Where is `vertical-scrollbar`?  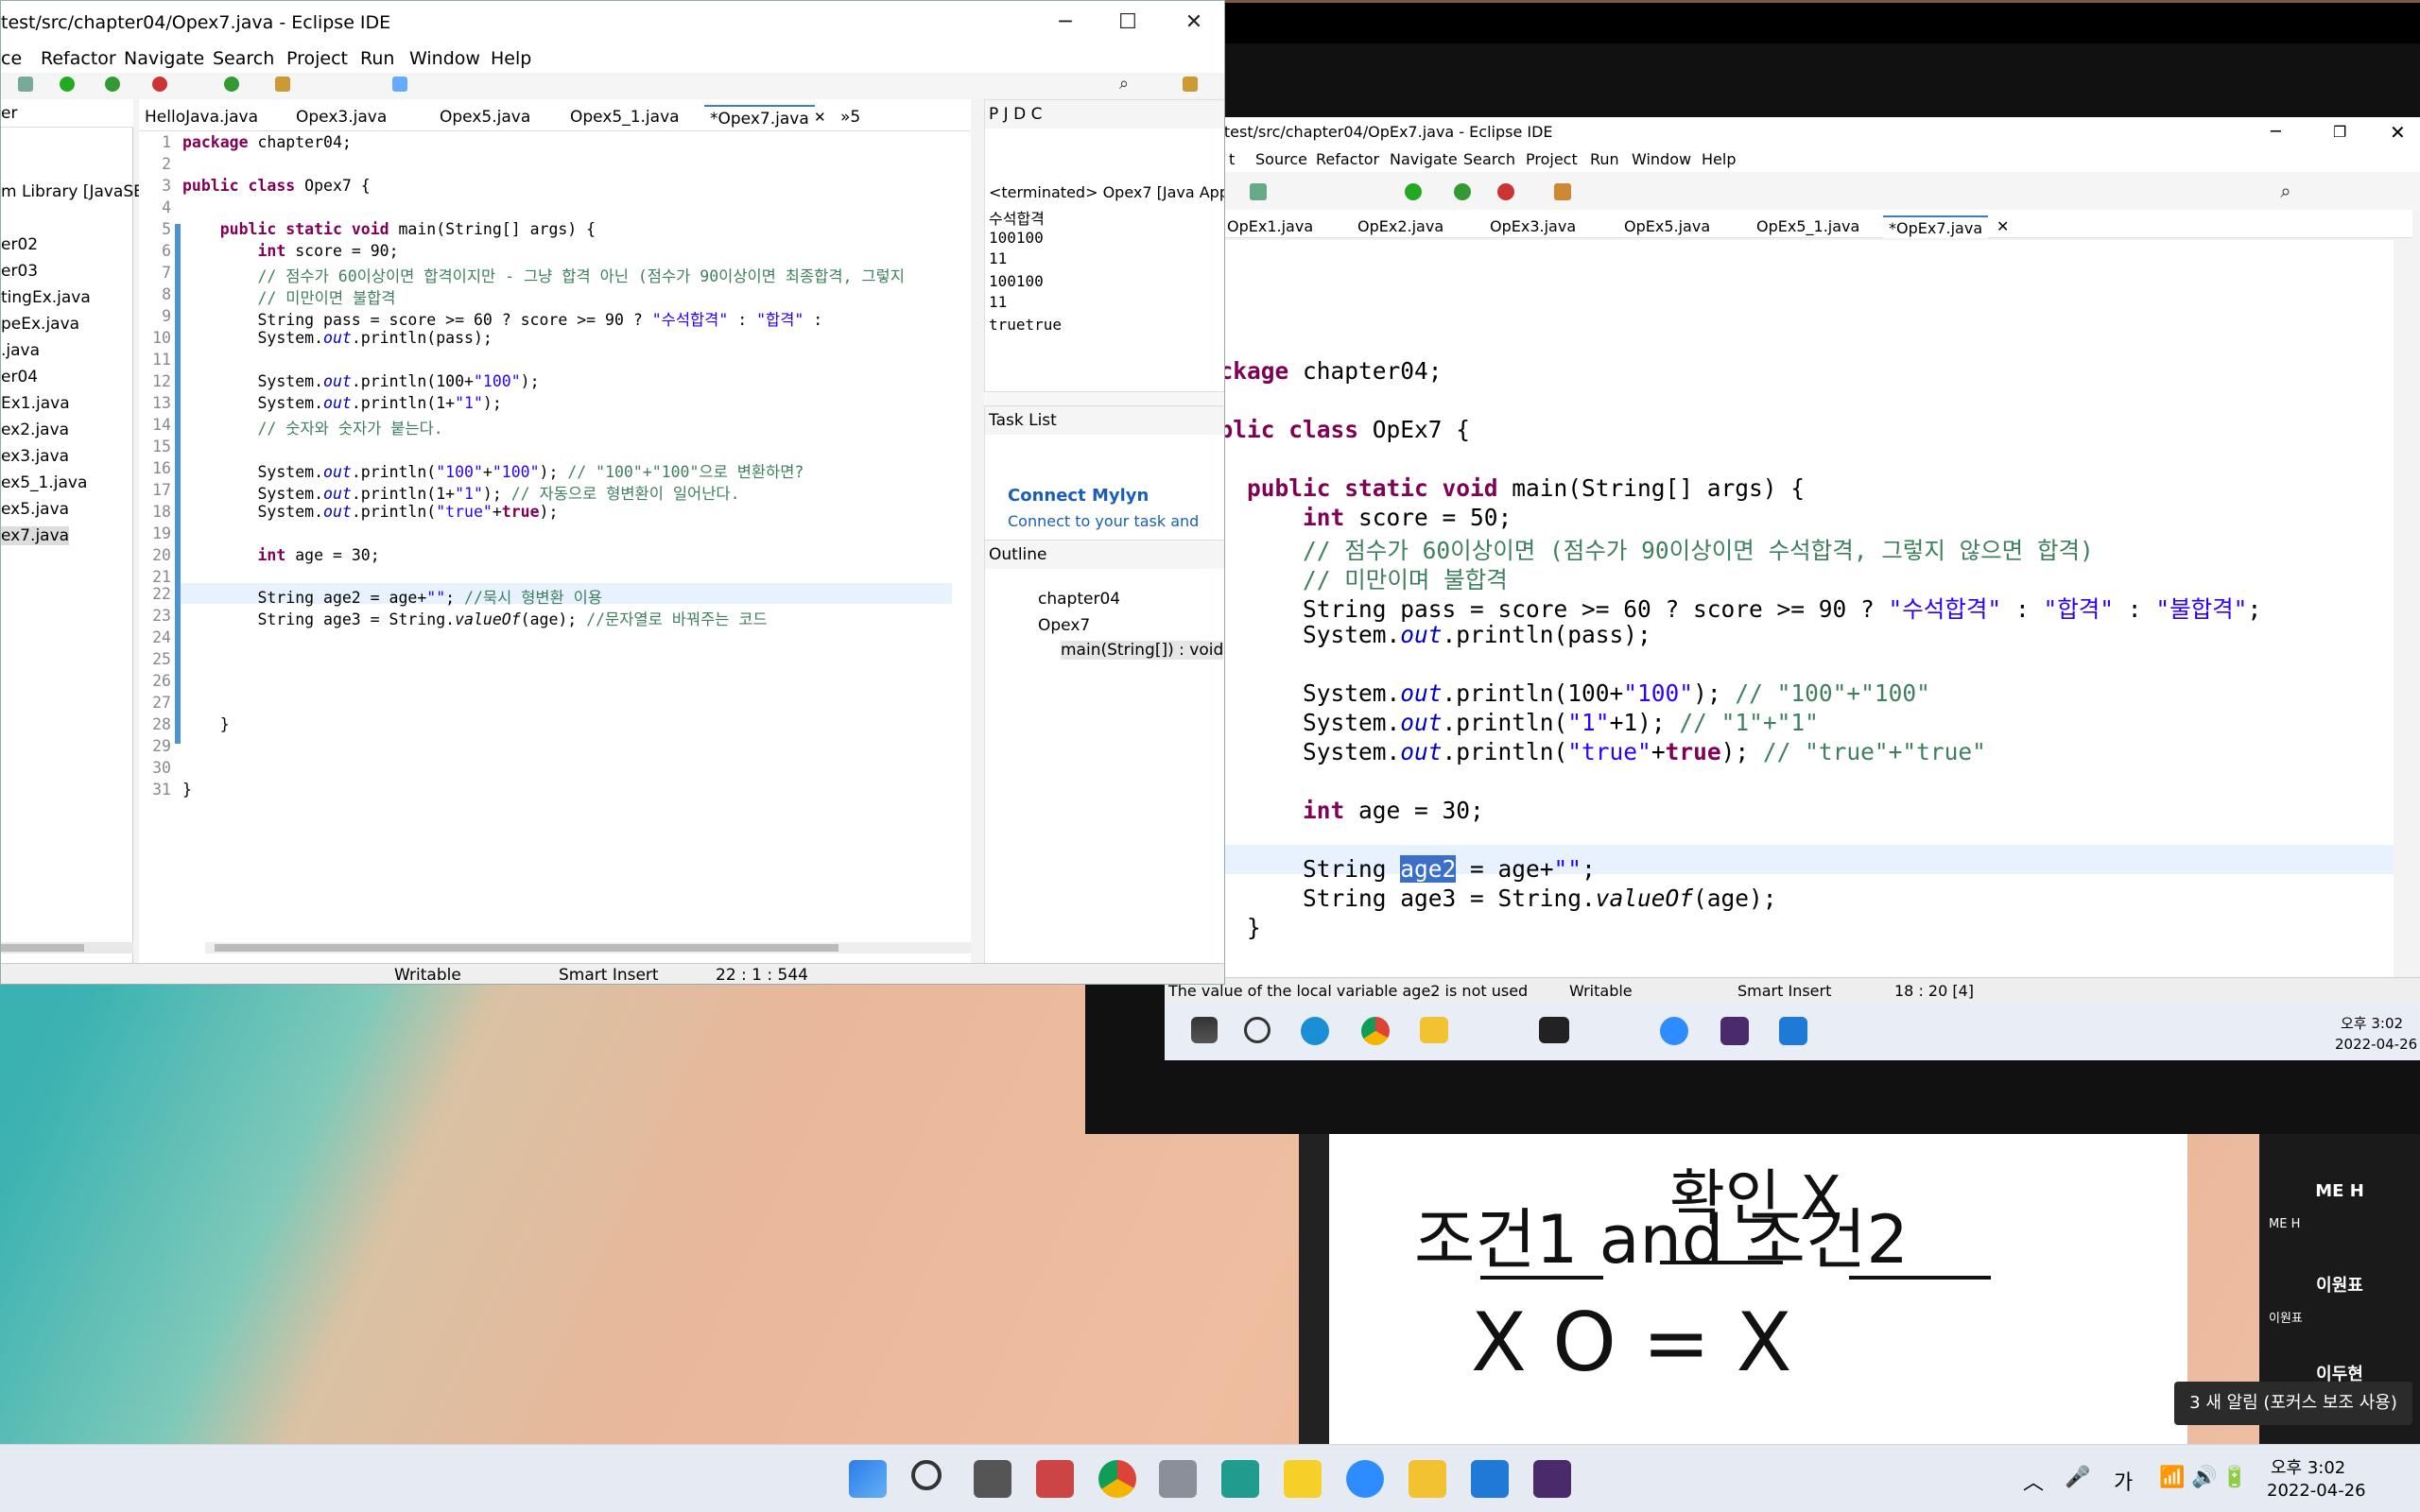
vertical-scrollbar is located at coordinates (960, 533).